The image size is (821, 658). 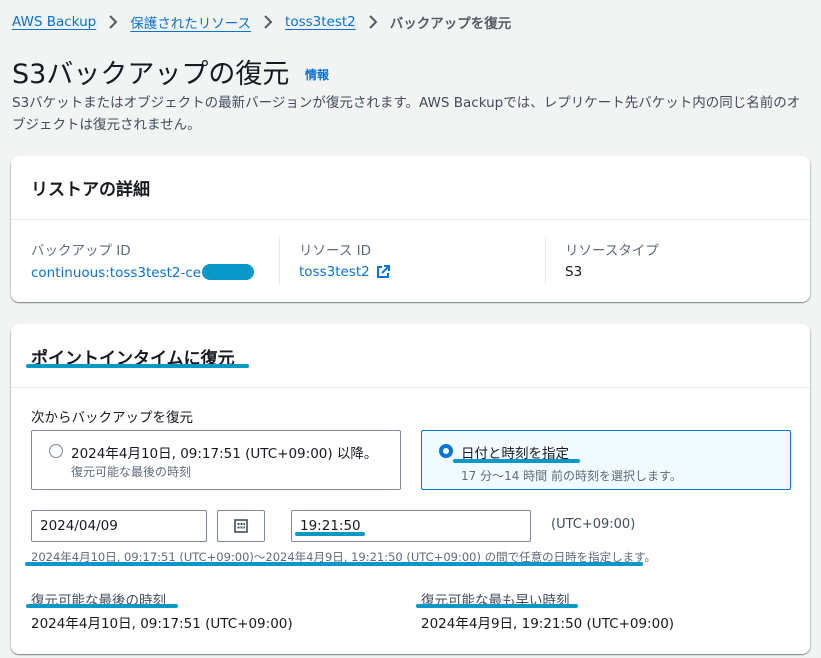 What do you see at coordinates (137, 366) in the screenshot?
I see `heading-highlight` at bounding box center [137, 366].